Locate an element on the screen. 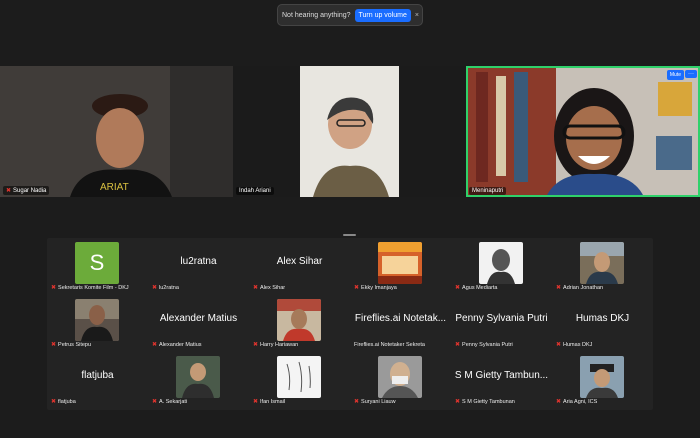 This screenshot has width=700, height=438. participant-name: lu2ratna is located at coordinates (169, 287).